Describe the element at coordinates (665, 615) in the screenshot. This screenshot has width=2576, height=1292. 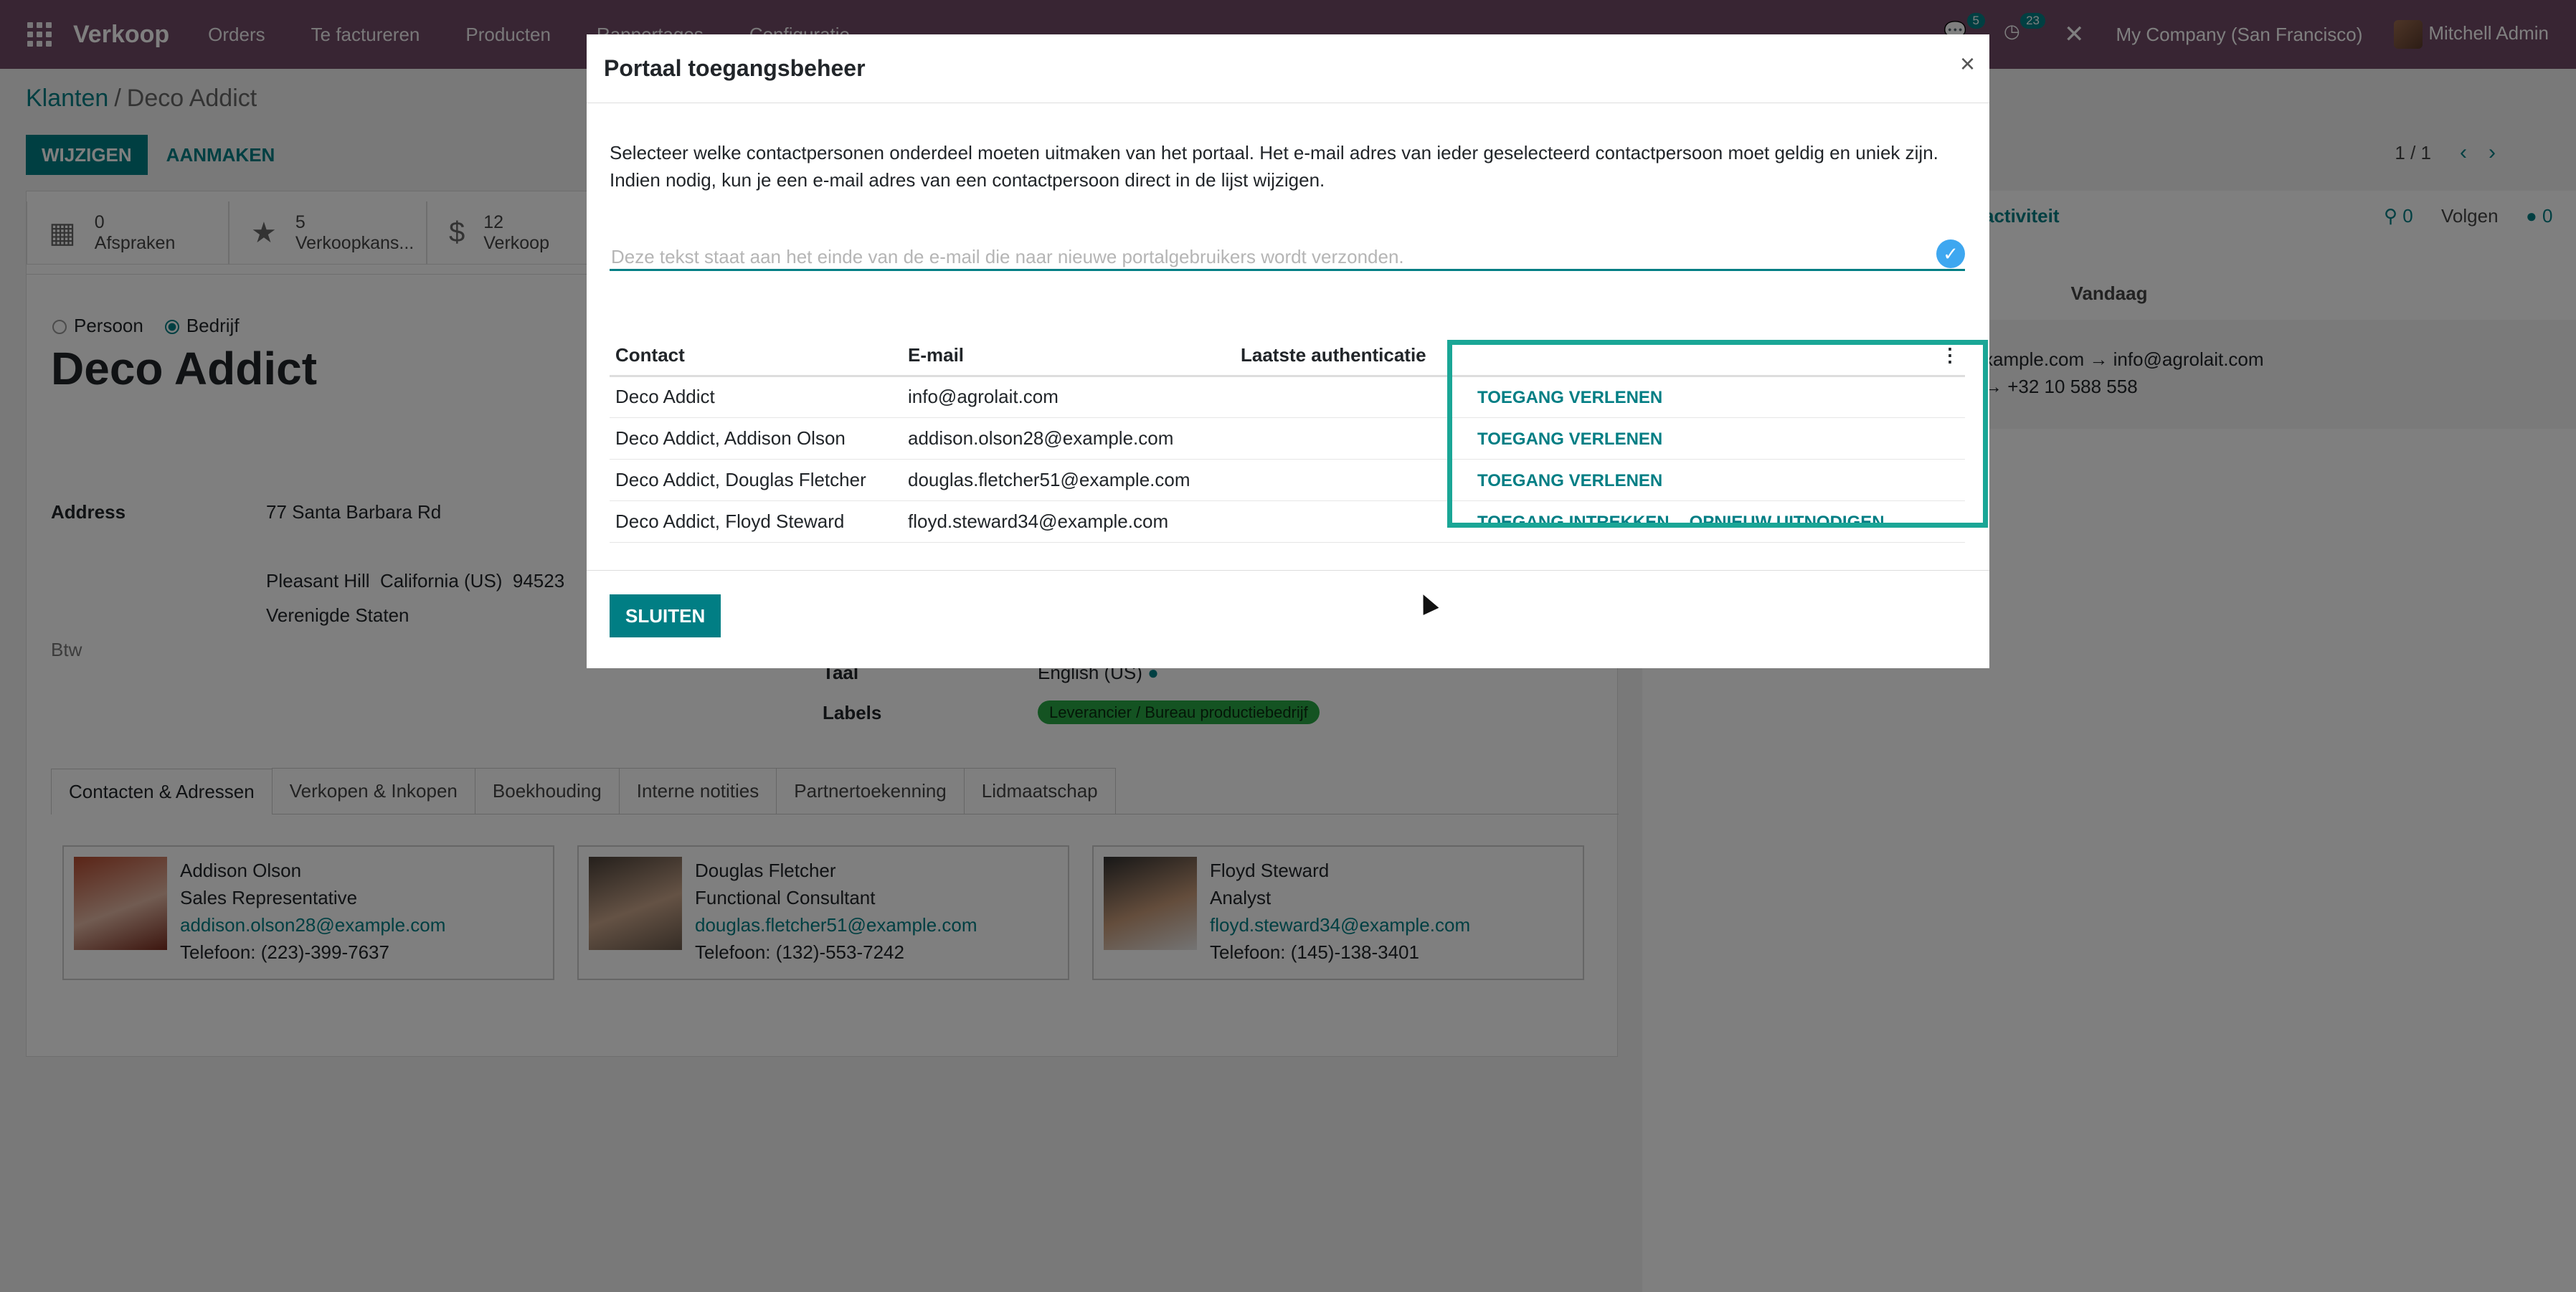
I see `close-button: SLUITEN` at that location.